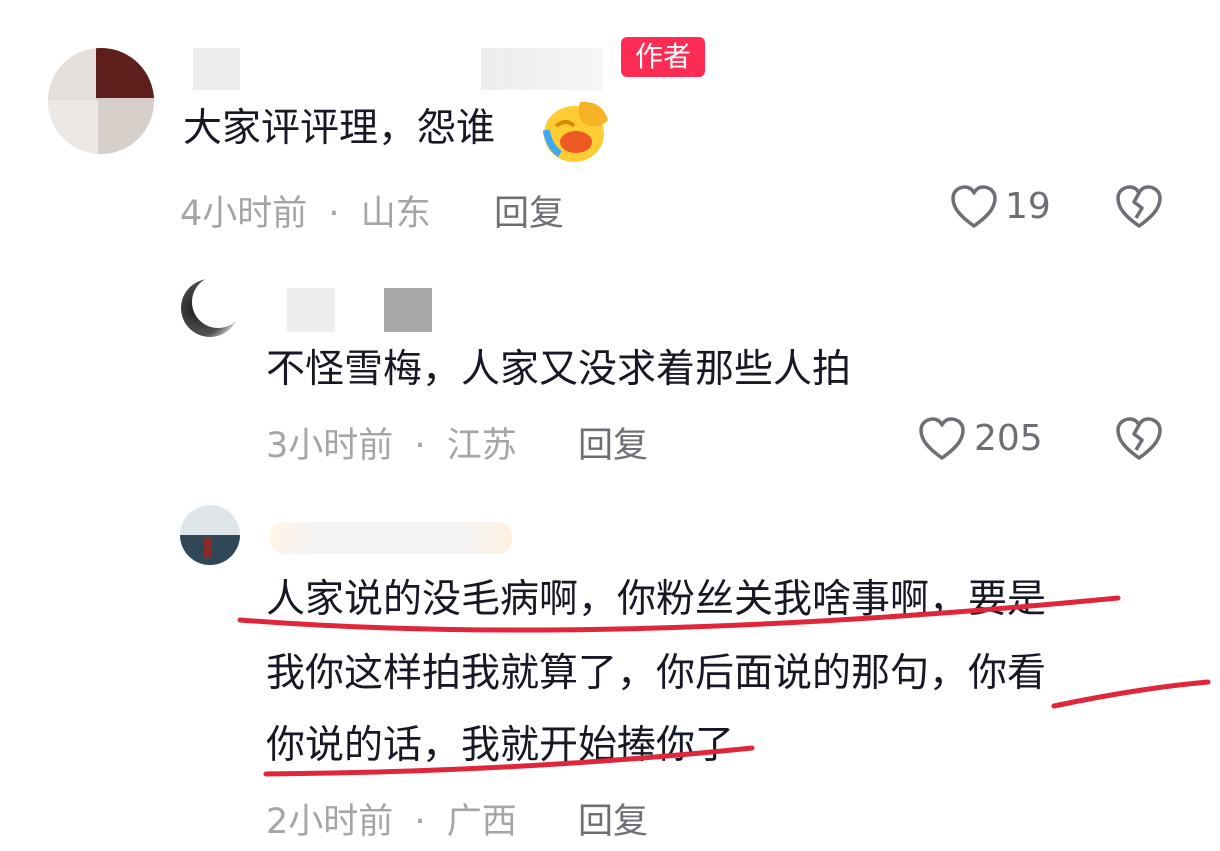 This screenshot has height=851, width=1220. Describe the element at coordinates (481, 822) in the screenshot. I see `comment-location: 广西` at that location.